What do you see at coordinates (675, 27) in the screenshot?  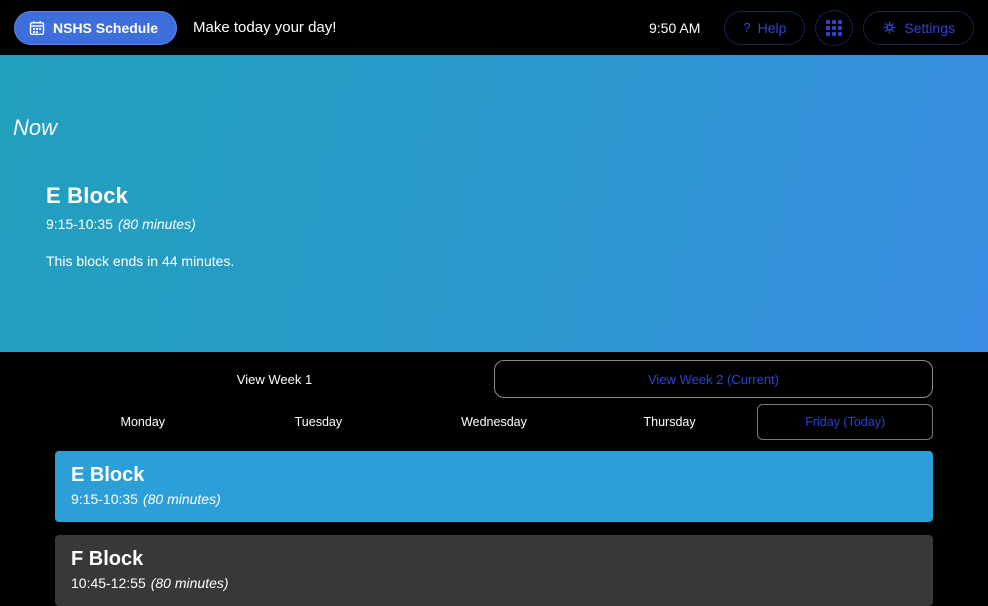 I see `clock-time: 9:50 AM` at bounding box center [675, 27].